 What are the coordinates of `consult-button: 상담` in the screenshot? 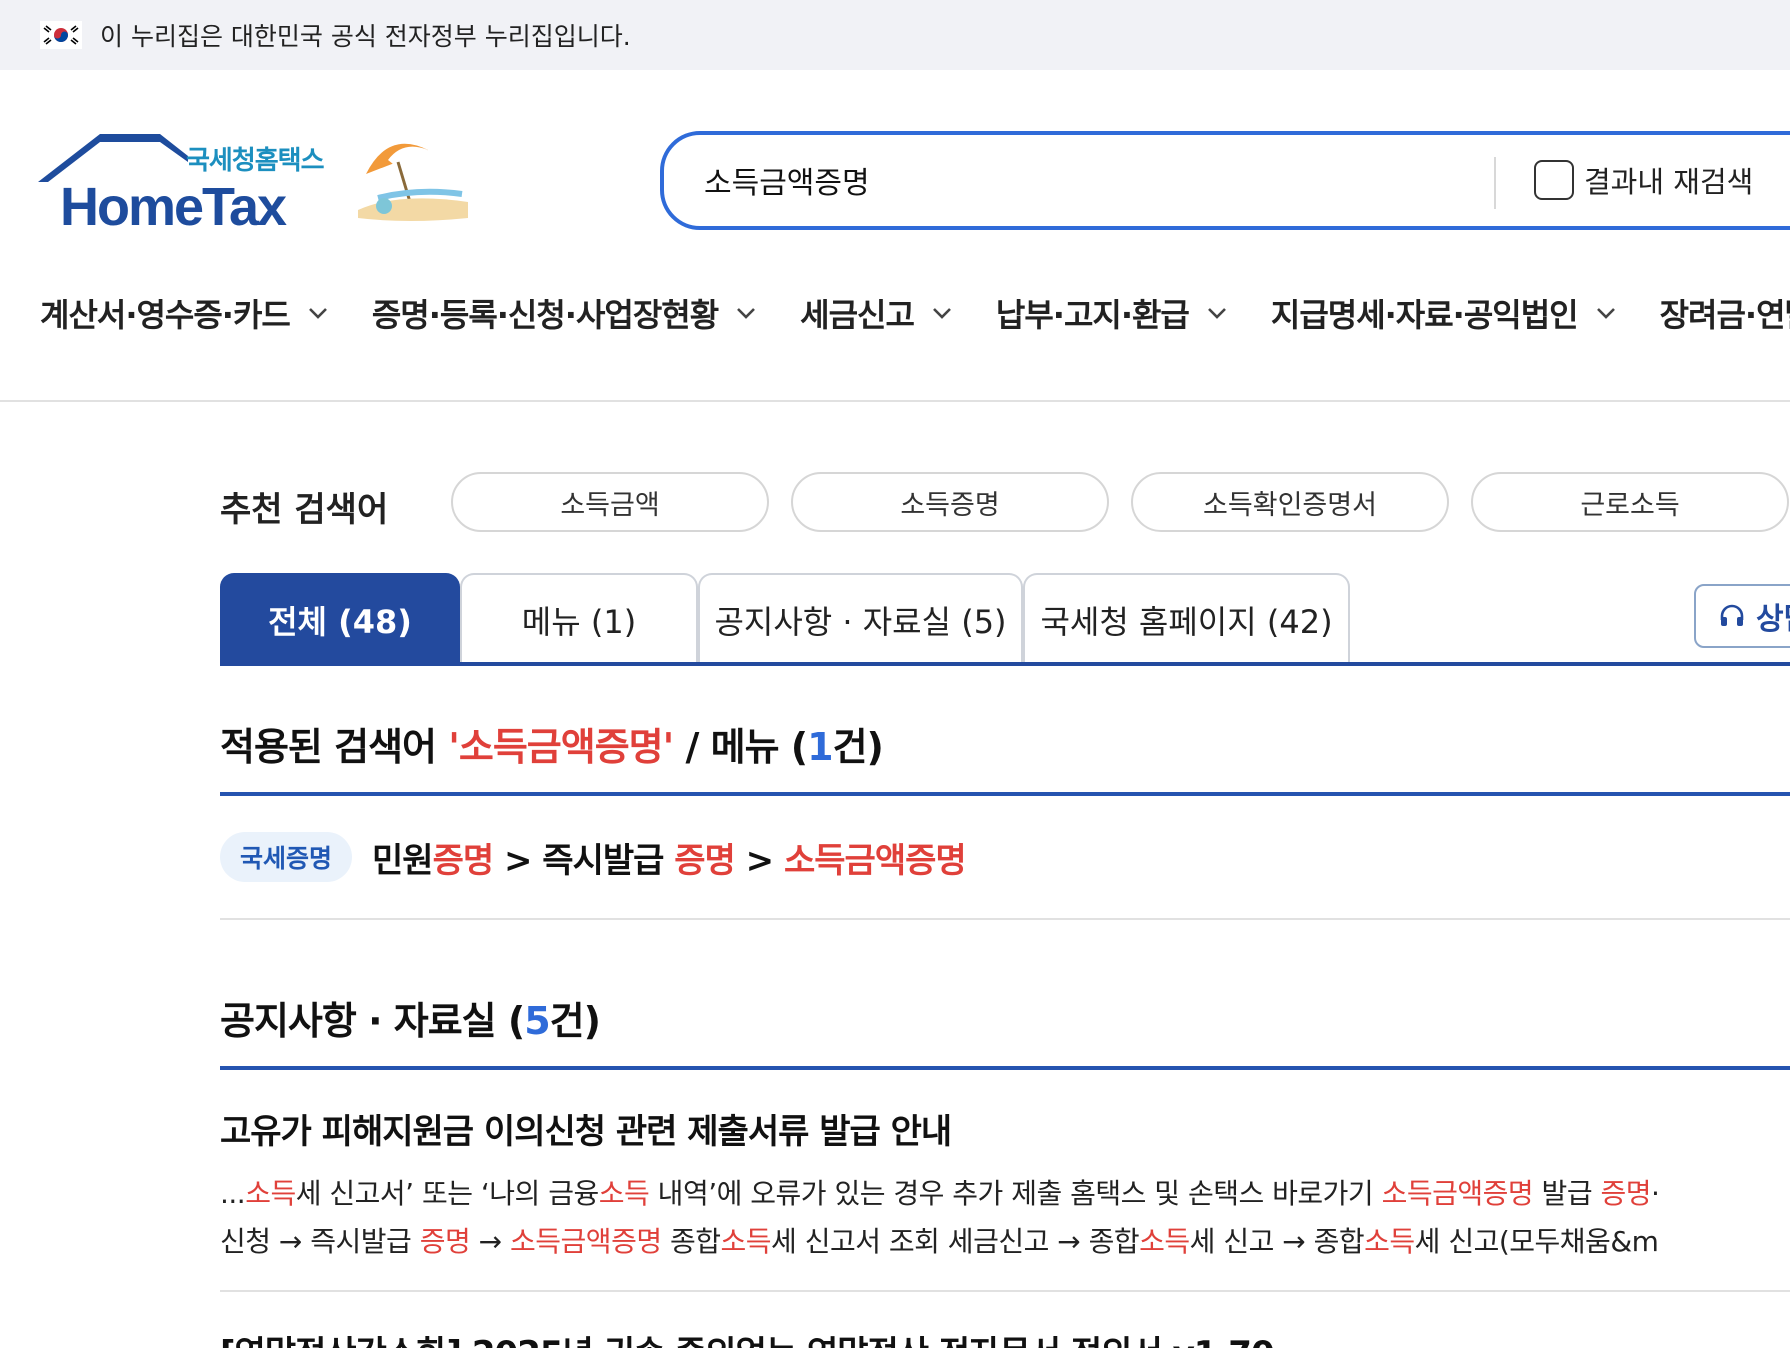 It's located at (1742, 616).